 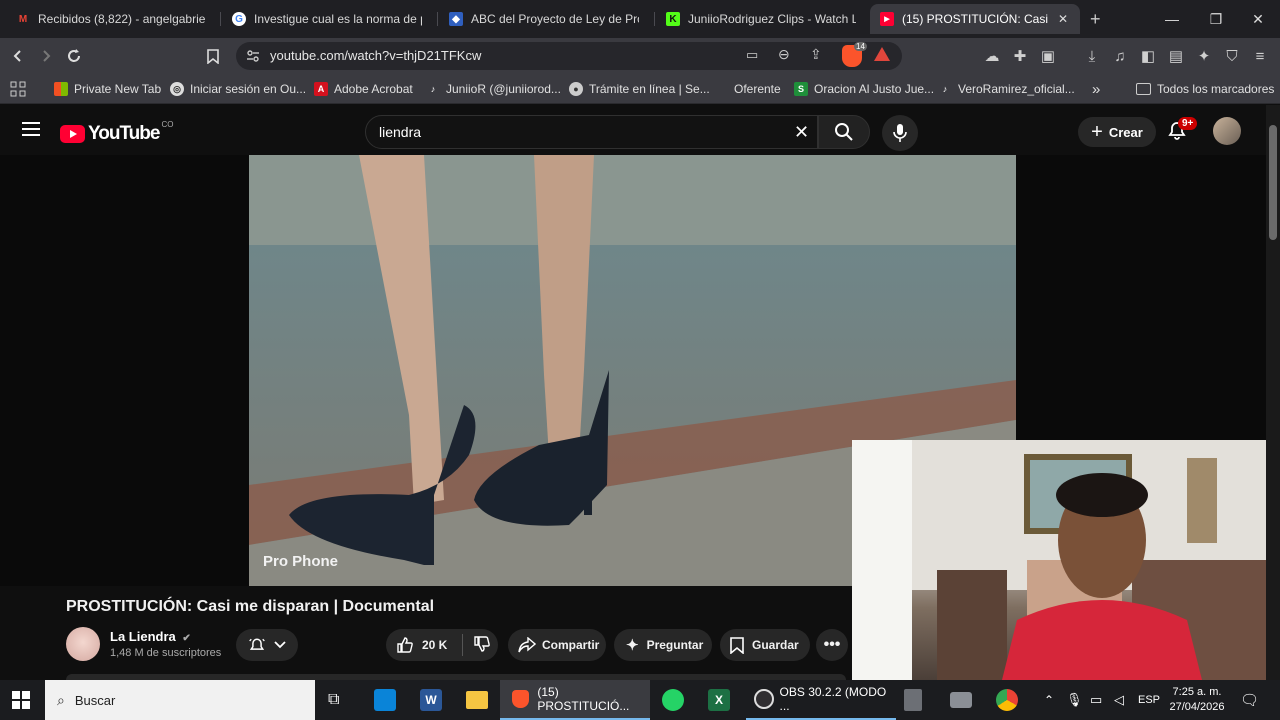 I want to click on apps-grid-icon, so click(x=18, y=89).